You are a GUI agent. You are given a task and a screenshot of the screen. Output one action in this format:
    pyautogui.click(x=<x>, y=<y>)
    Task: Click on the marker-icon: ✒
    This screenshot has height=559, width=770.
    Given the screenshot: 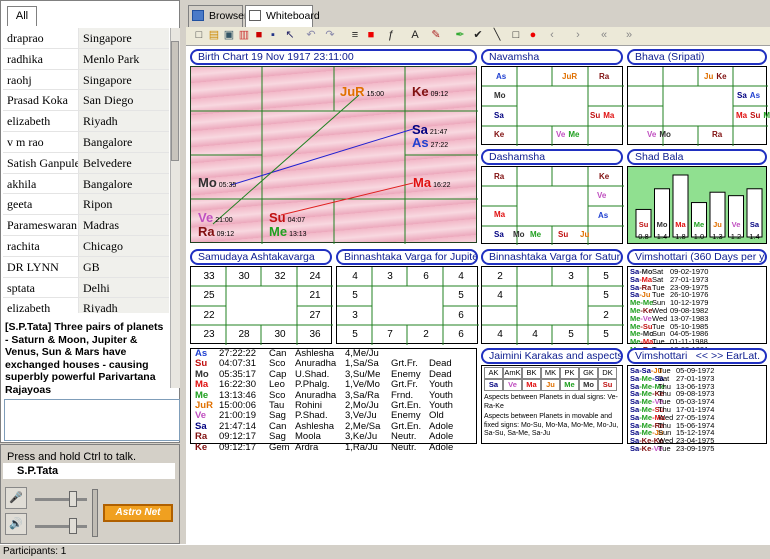 What is the action you would take?
    pyautogui.click(x=460, y=36)
    